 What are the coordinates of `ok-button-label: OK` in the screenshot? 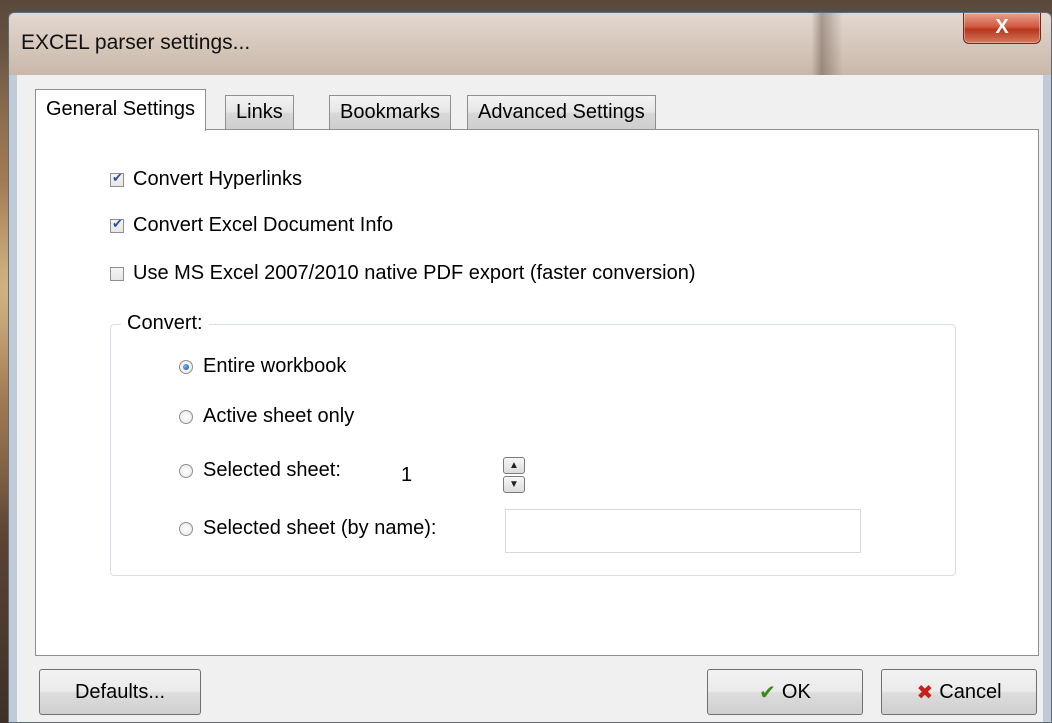 It's located at (796, 691).